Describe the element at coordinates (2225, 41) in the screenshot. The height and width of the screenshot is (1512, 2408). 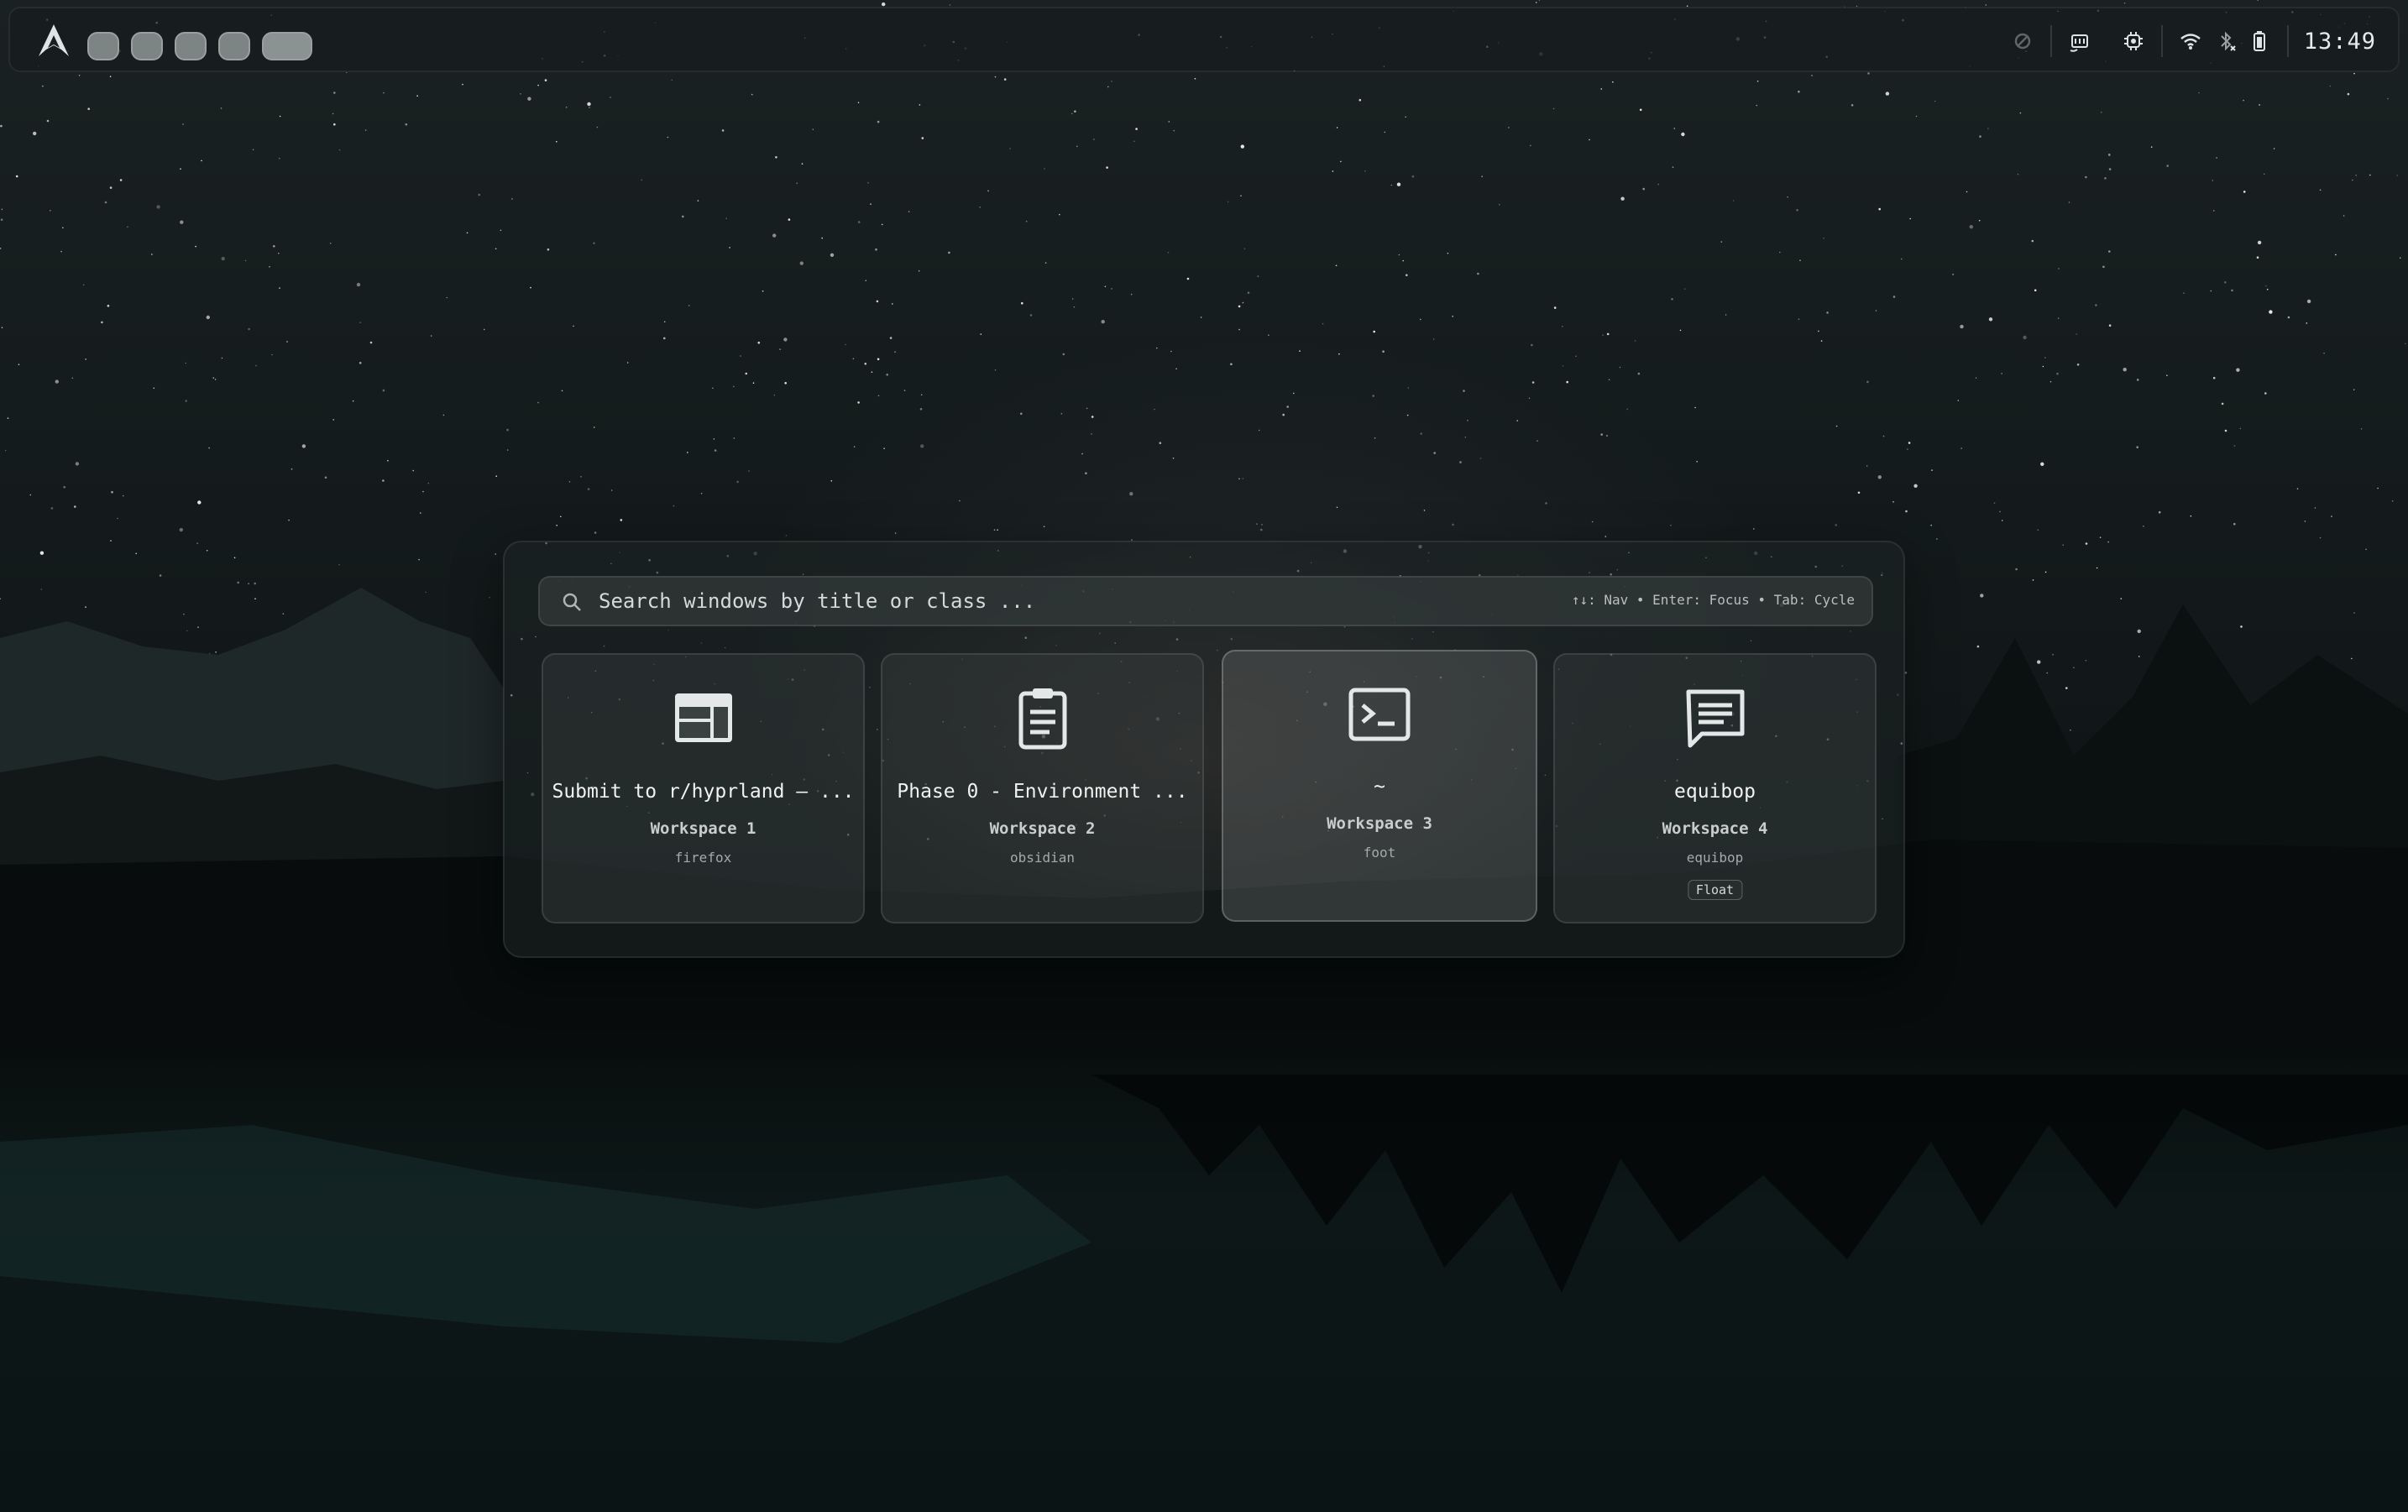
I see `bluetooth-off-icon` at that location.